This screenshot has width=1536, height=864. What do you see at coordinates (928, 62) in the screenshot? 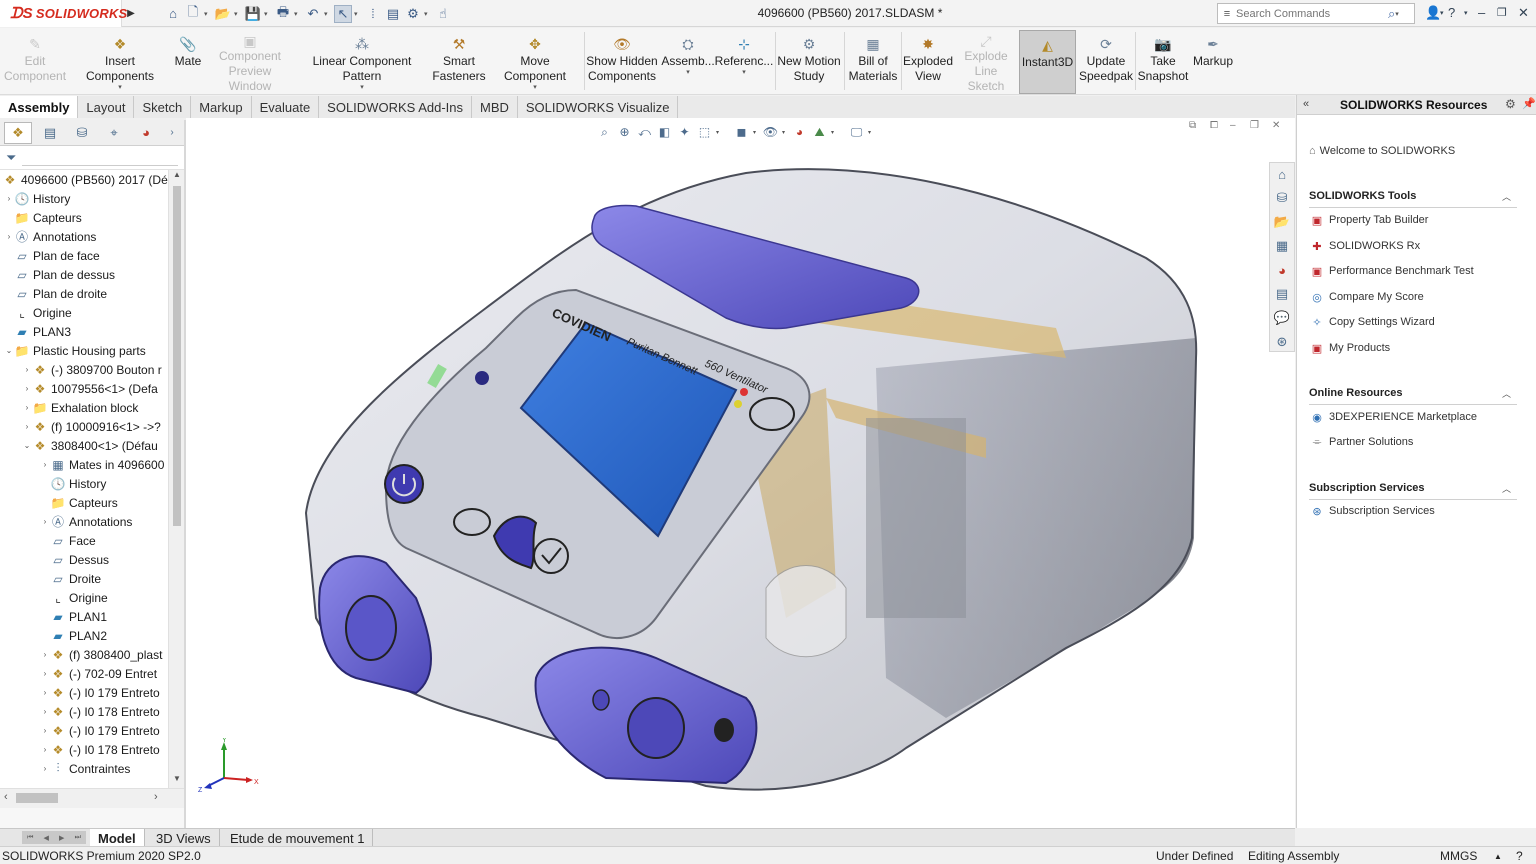
I see `exploded-view-button: ✸ Exploded View` at bounding box center [928, 62].